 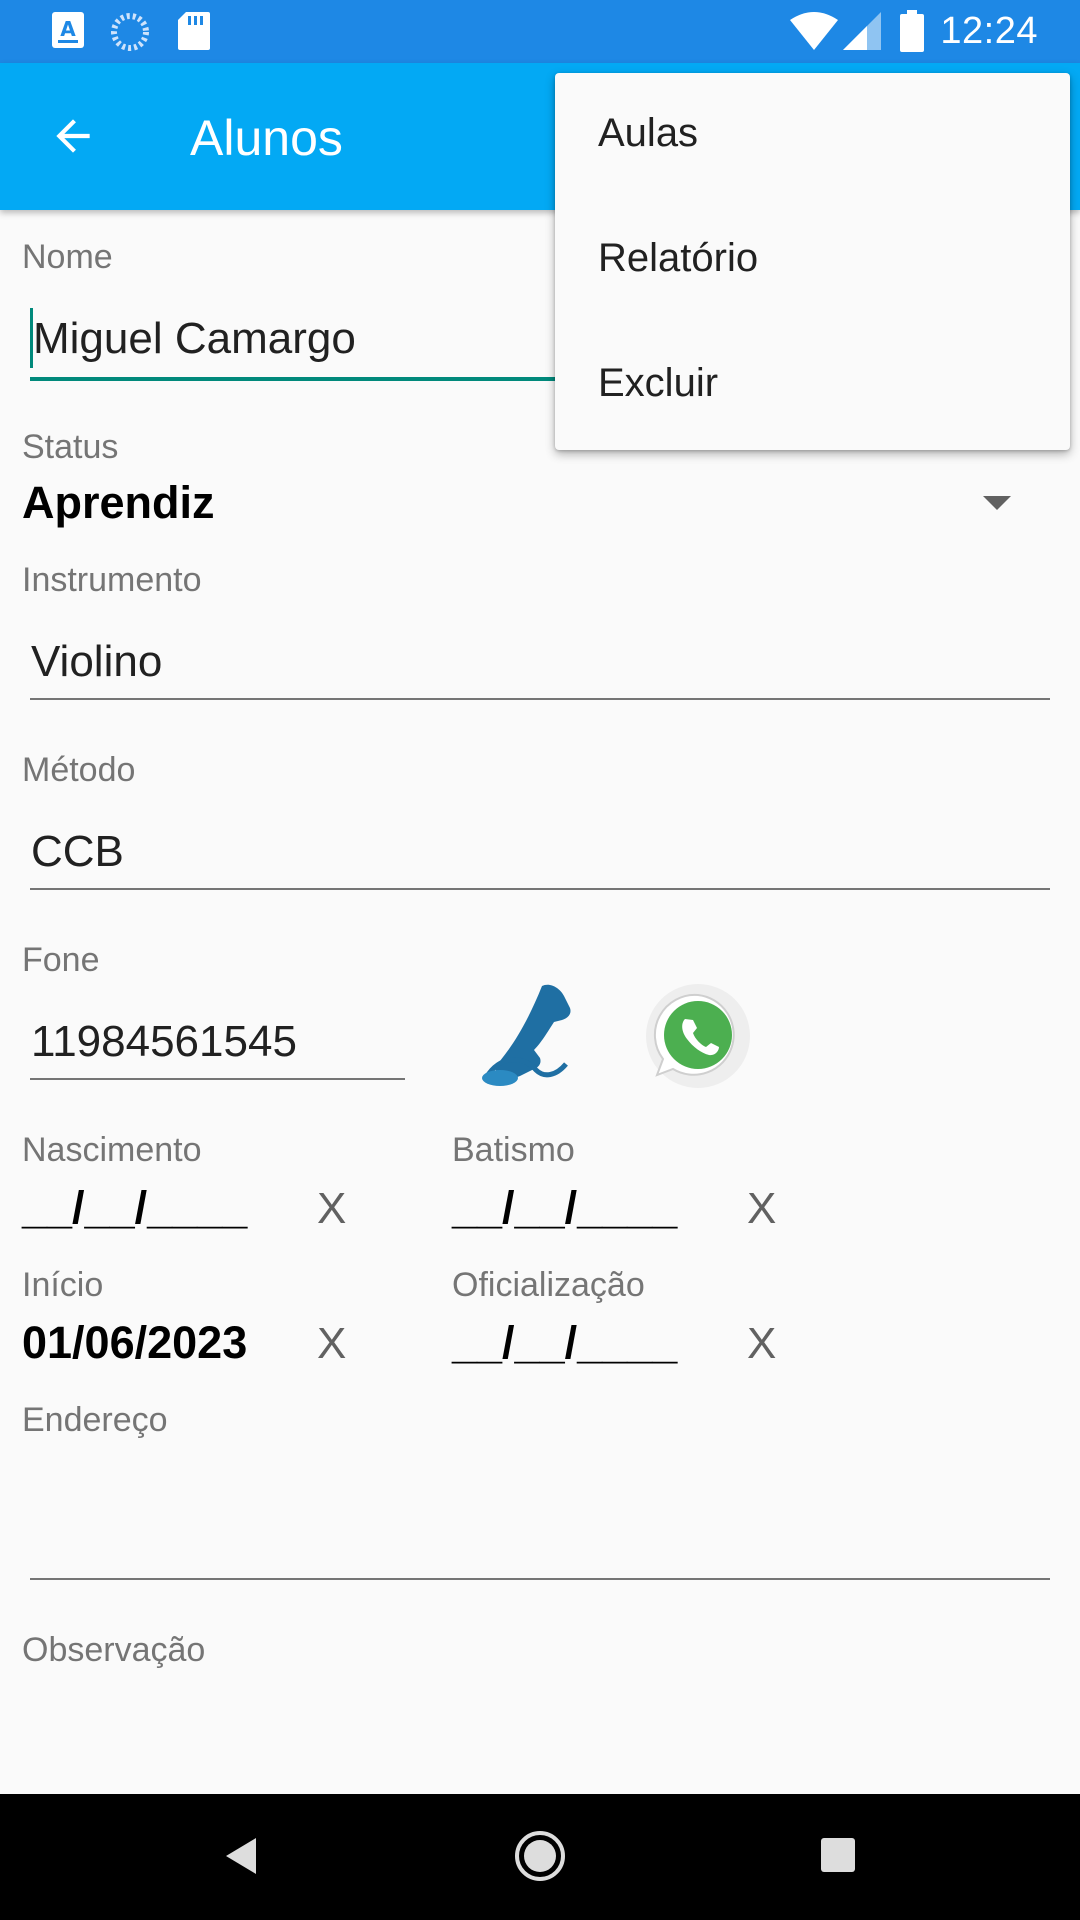 What do you see at coordinates (130, 32) in the screenshot?
I see `loading-icon` at bounding box center [130, 32].